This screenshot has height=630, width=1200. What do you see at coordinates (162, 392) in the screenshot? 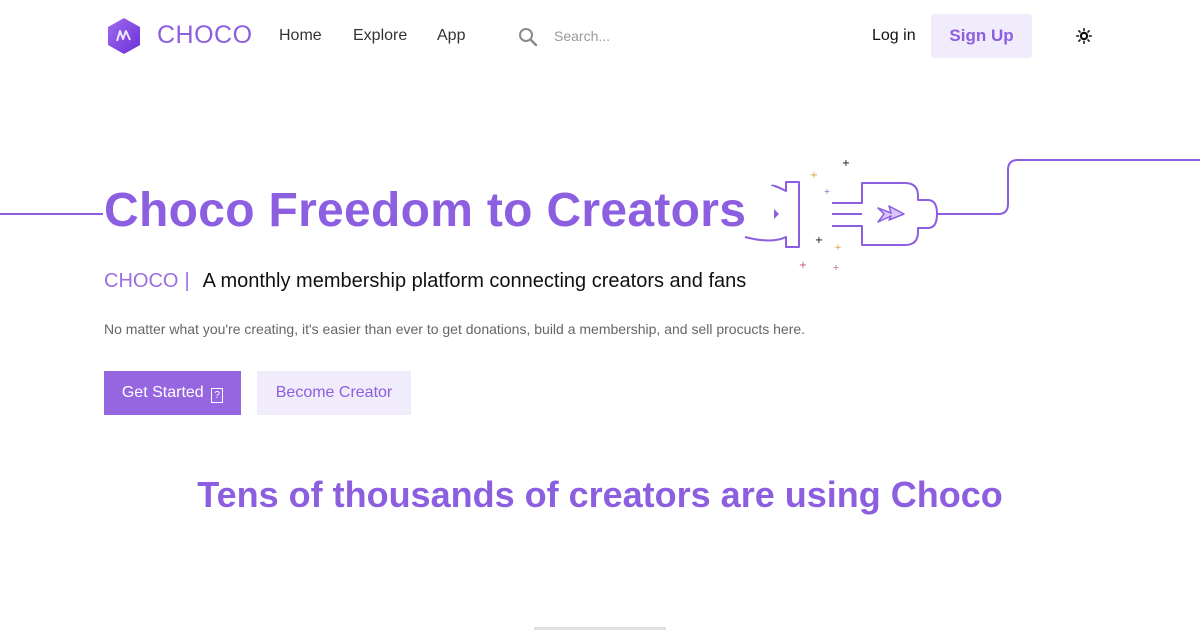
I see `get-started-label: Get Started` at bounding box center [162, 392].